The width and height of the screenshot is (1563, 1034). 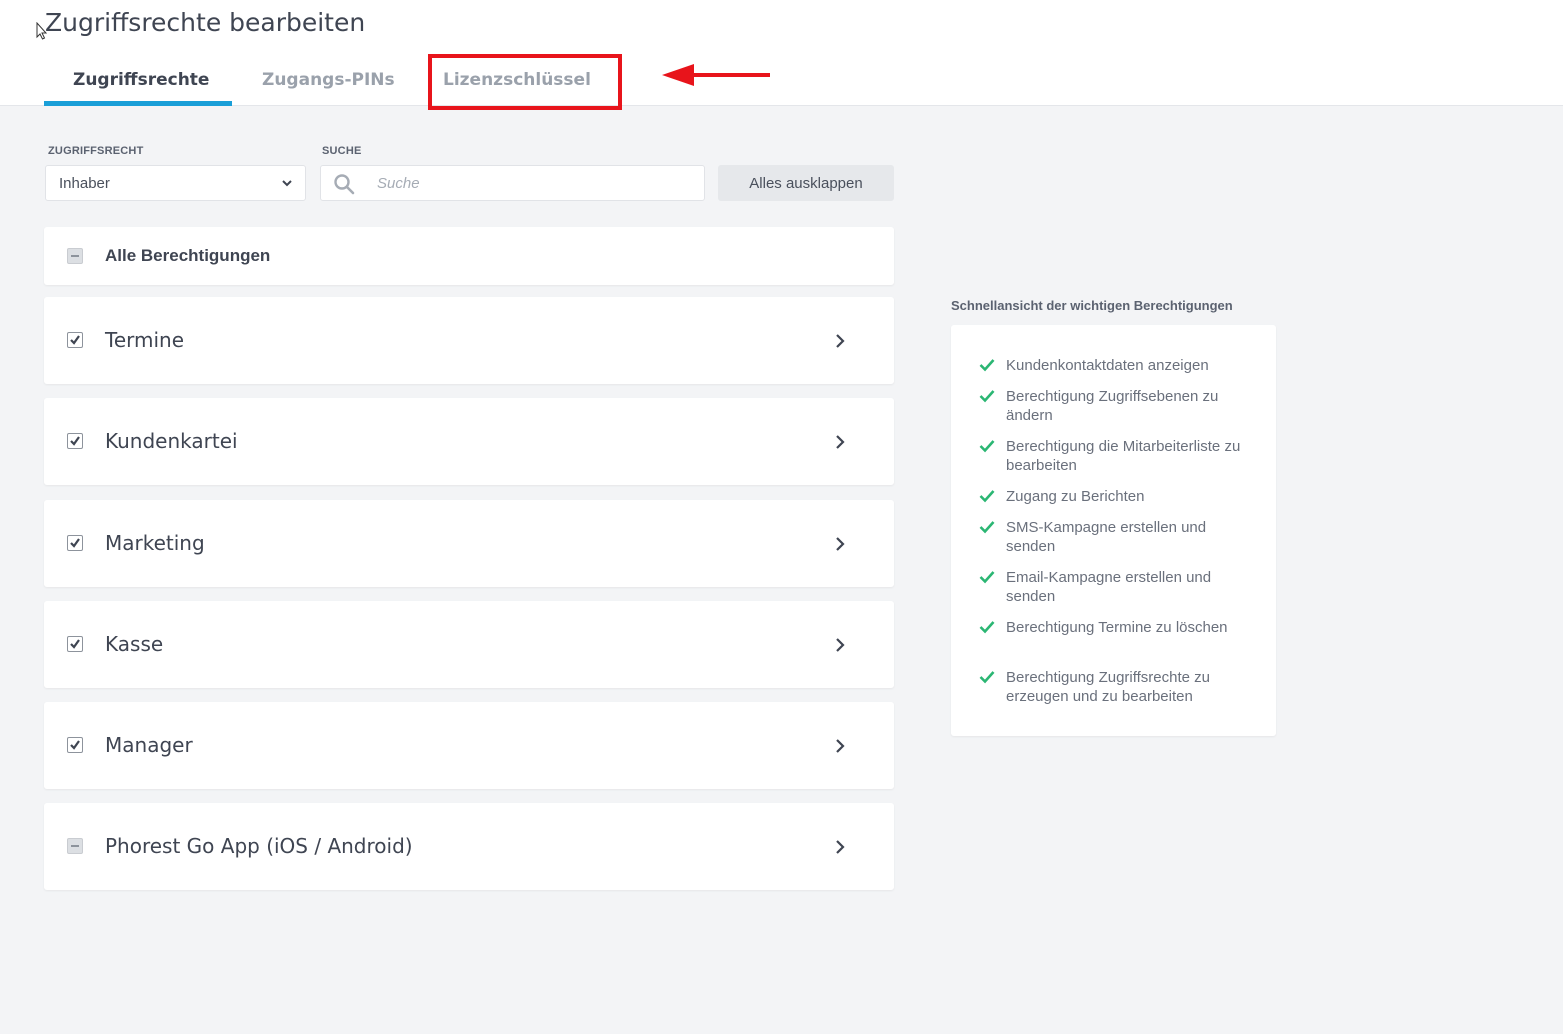 What do you see at coordinates (469, 846) in the screenshot?
I see `permission-group-phorest-go-app: Phorest Go App (iOS / Android)` at bounding box center [469, 846].